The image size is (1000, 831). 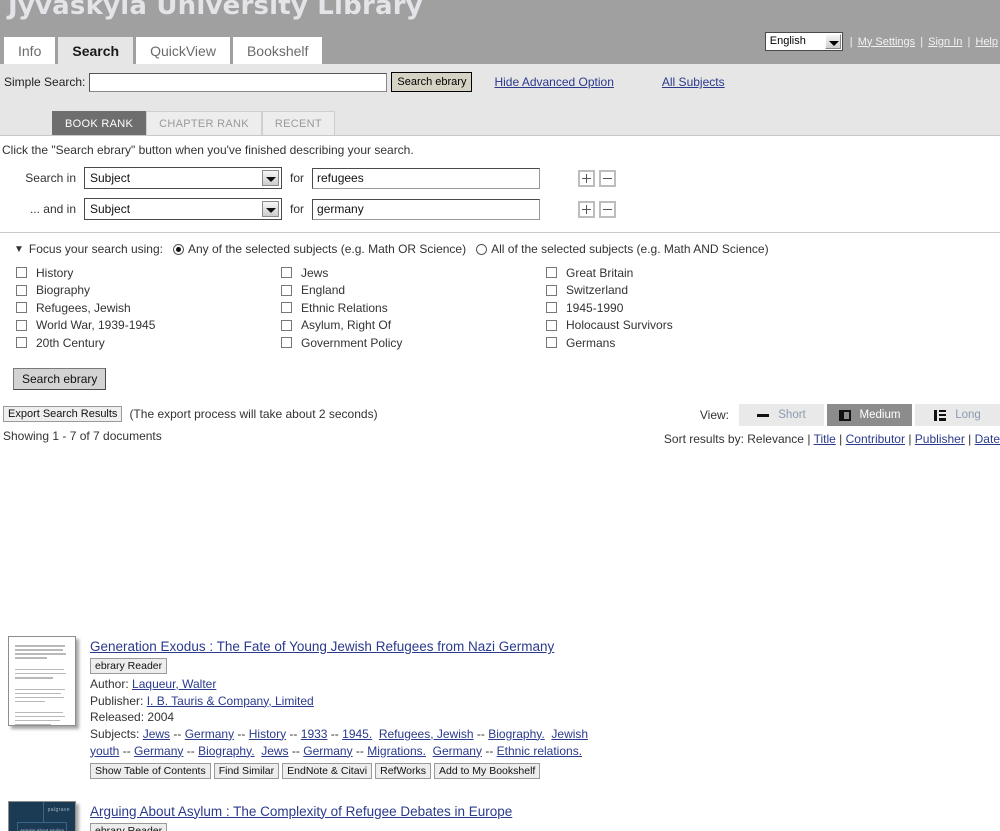 What do you see at coordinates (99, 123) in the screenshot?
I see `rank-tab-book-rank: BOOK RANK` at bounding box center [99, 123].